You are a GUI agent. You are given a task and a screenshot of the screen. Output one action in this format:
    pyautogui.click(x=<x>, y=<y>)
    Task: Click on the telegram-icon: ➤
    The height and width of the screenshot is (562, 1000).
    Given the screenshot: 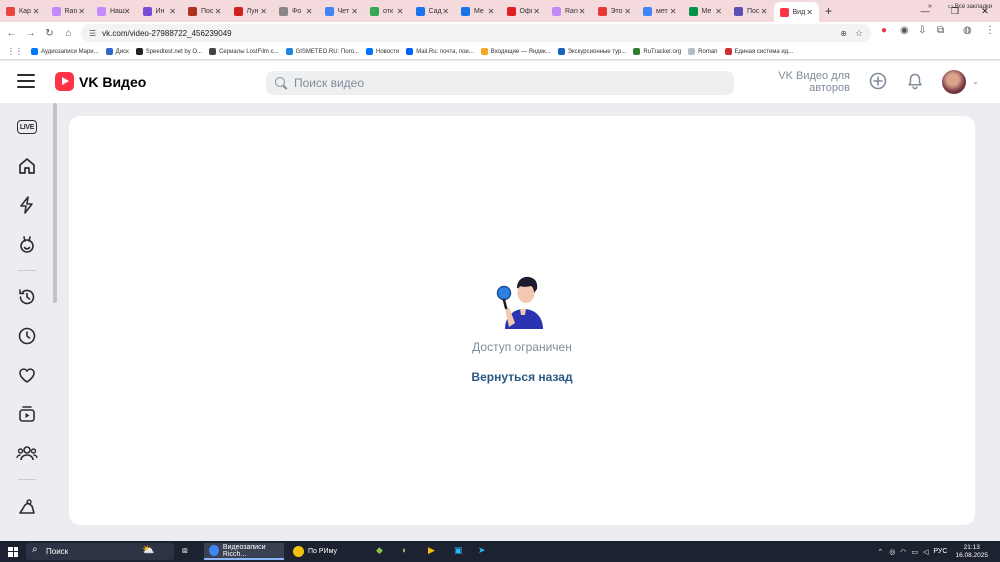 What is the action you would take?
    pyautogui.click(x=482, y=550)
    